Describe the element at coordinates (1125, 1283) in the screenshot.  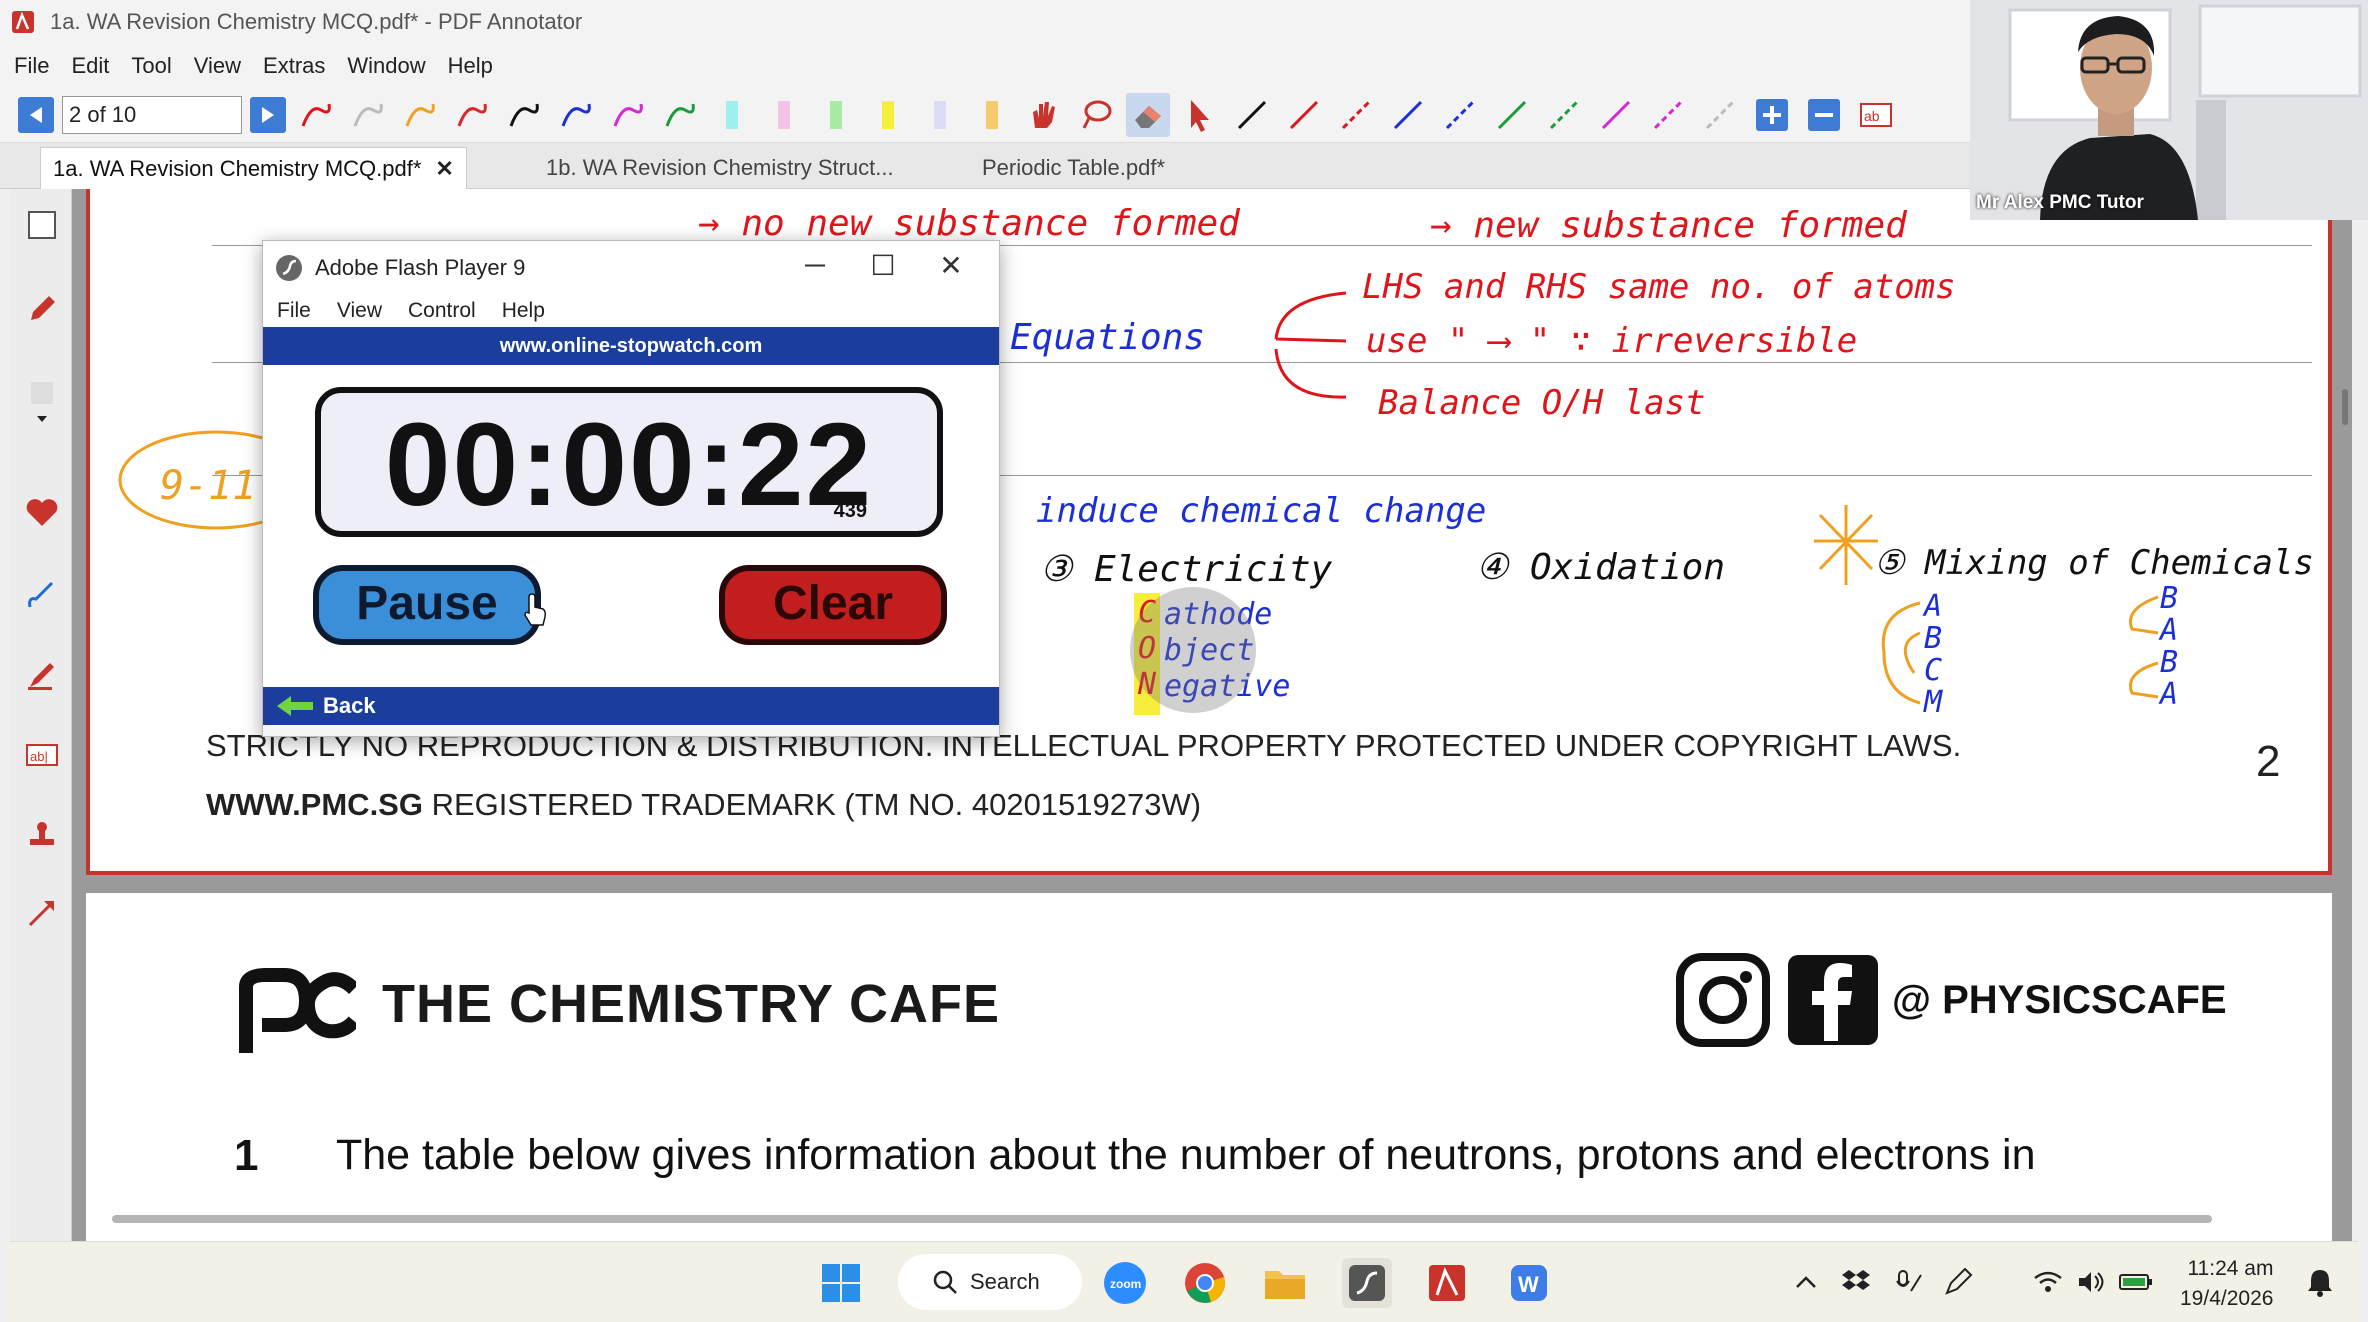
I see `zoom-app-icon: zoom` at that location.